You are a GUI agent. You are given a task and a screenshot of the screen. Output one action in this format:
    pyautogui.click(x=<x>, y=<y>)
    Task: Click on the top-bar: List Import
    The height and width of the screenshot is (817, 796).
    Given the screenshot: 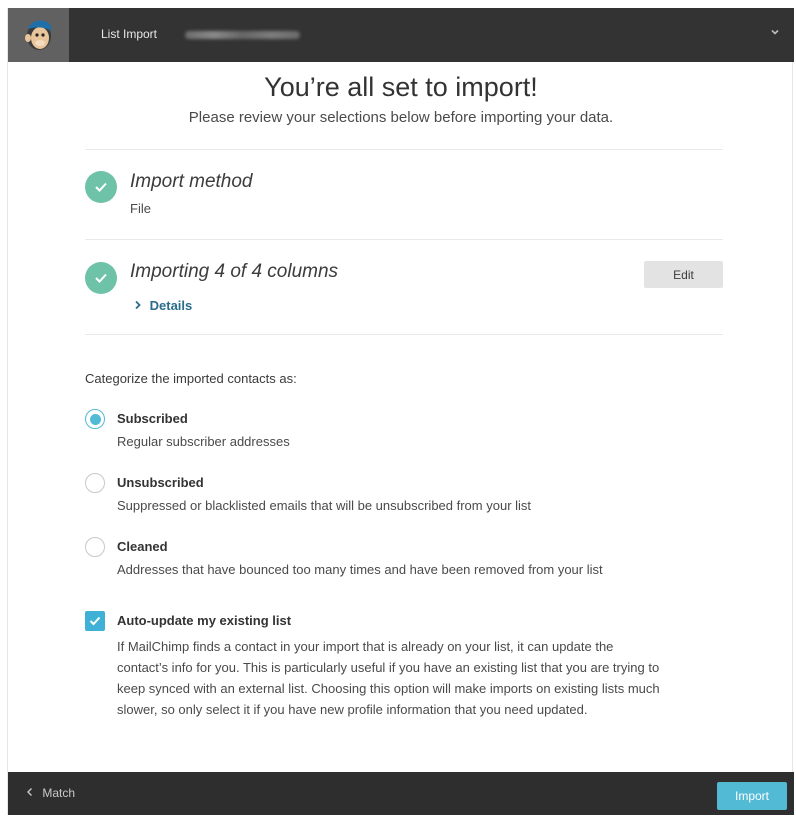 What is the action you would take?
    pyautogui.click(x=401, y=35)
    